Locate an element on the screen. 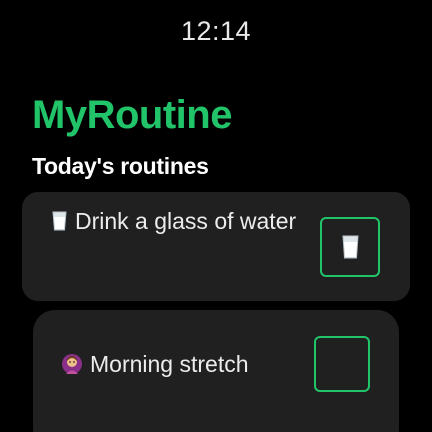 This screenshot has width=432, height=432. clock-time: 12:14 is located at coordinates (216, 31).